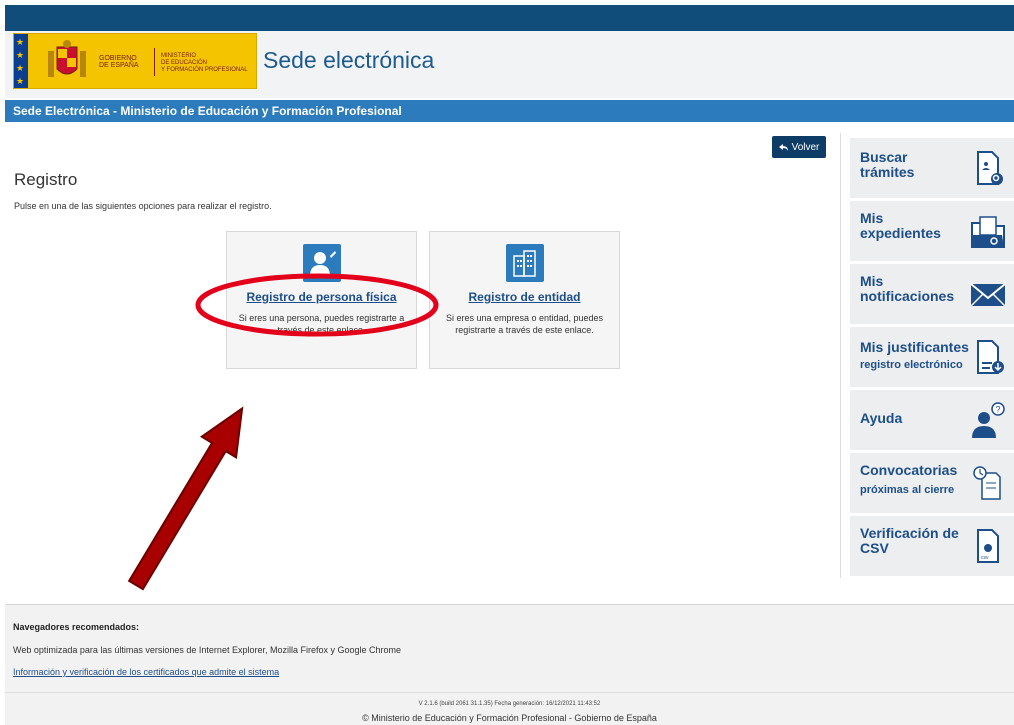  I want to click on sidebar-item-label: Convocatorias, so click(909, 470).